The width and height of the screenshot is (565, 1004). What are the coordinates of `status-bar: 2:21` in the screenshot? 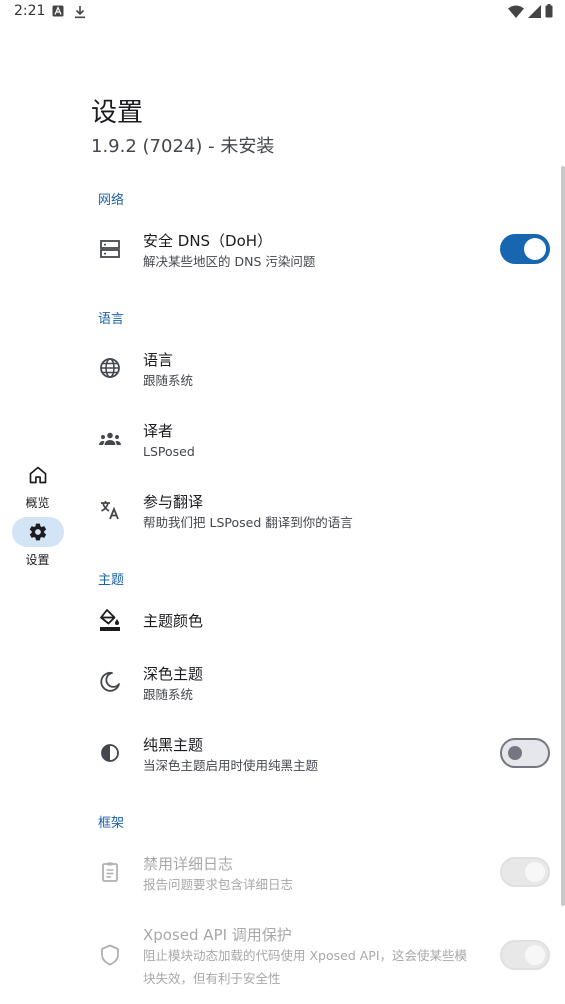 It's located at (282, 12).